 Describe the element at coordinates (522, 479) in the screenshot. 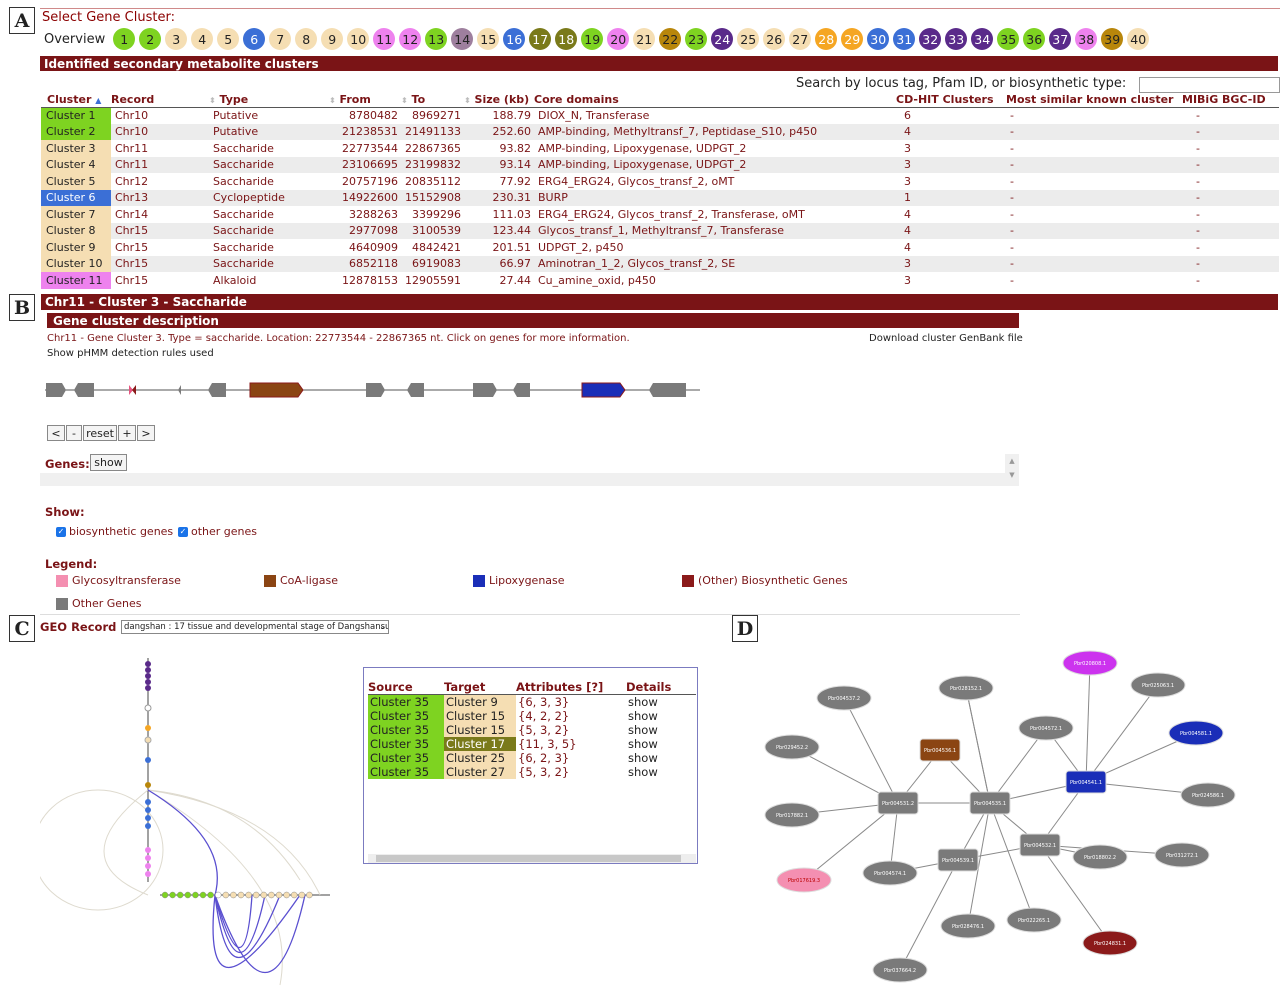

I see `genes-h-scrollbar` at that location.